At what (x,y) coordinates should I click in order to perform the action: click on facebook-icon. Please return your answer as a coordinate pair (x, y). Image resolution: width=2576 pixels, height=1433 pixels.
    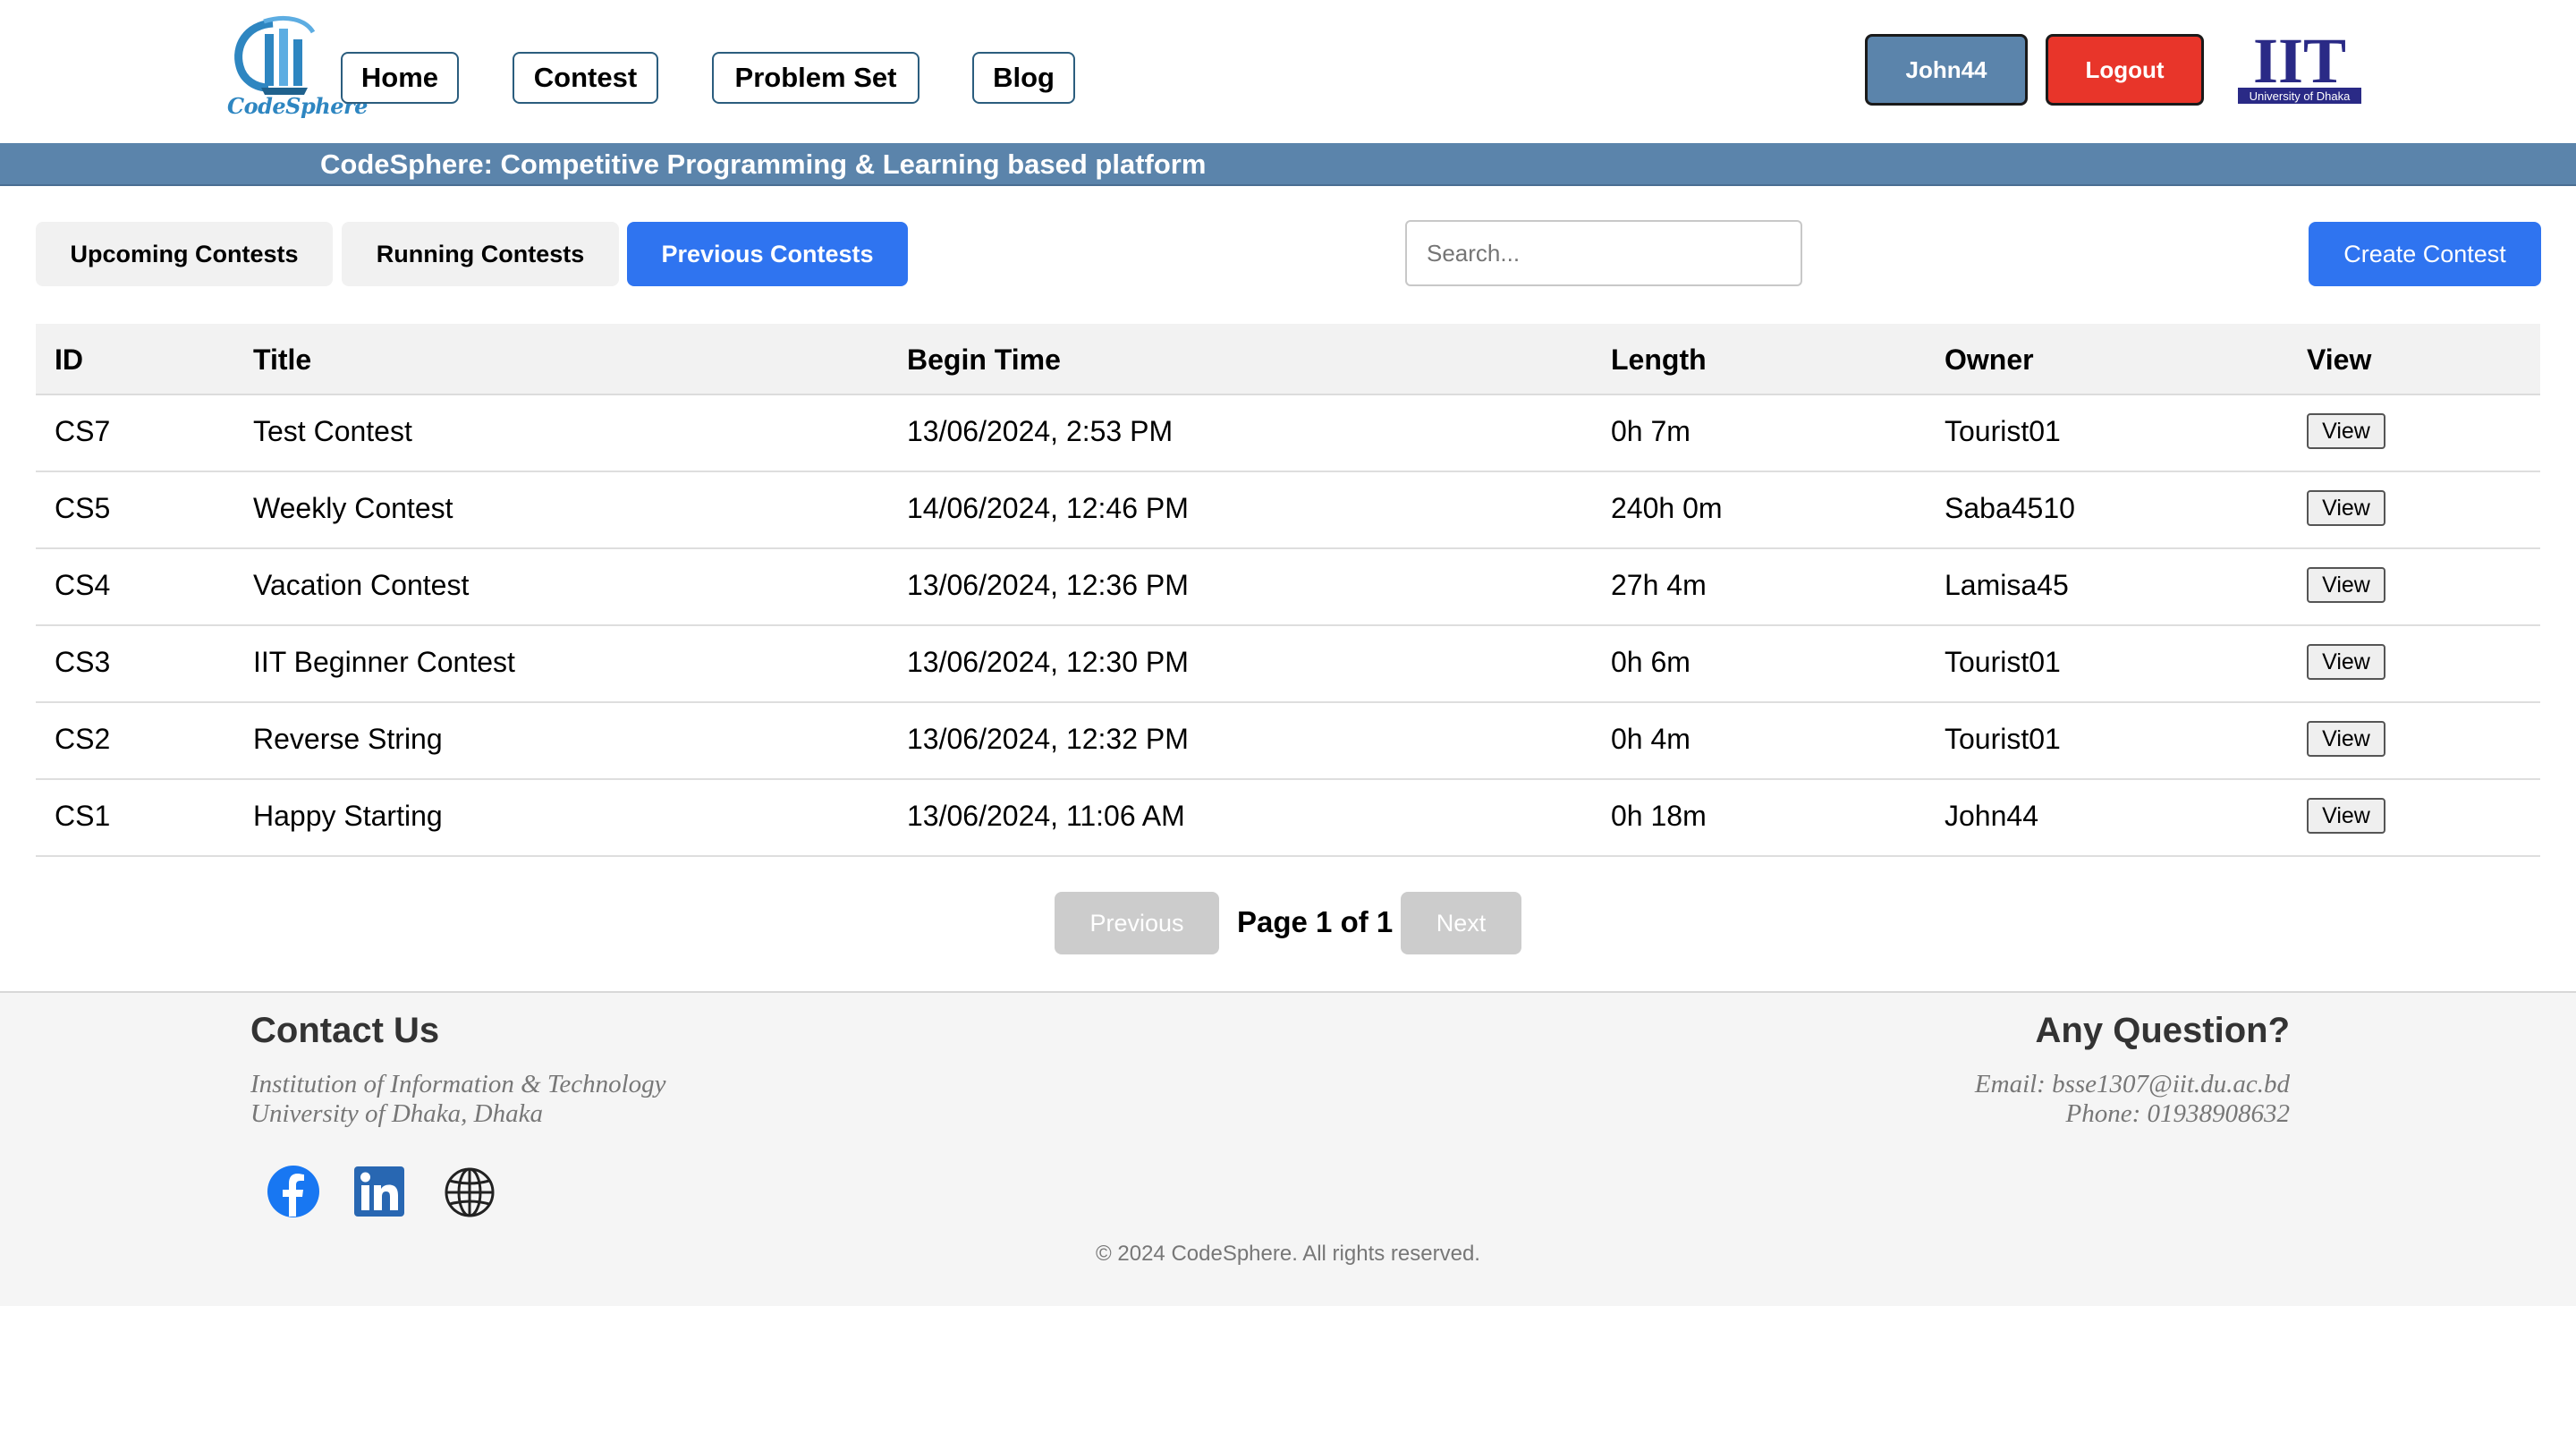
    Looking at the image, I should click on (293, 1191).